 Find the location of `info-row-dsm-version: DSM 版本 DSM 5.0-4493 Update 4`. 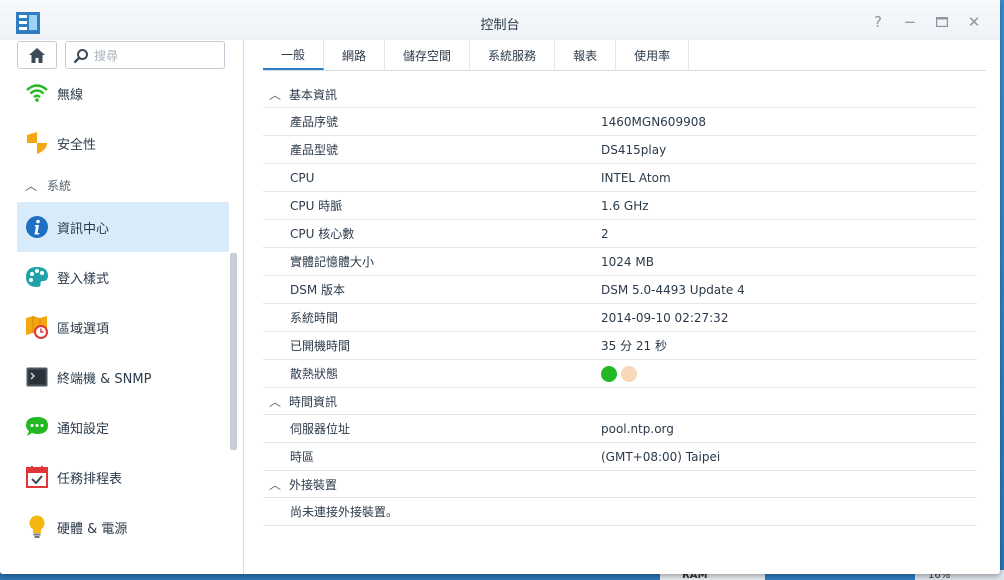

info-row-dsm-version: DSM 版本 DSM 5.0-4493 Update 4 is located at coordinates (620, 290).